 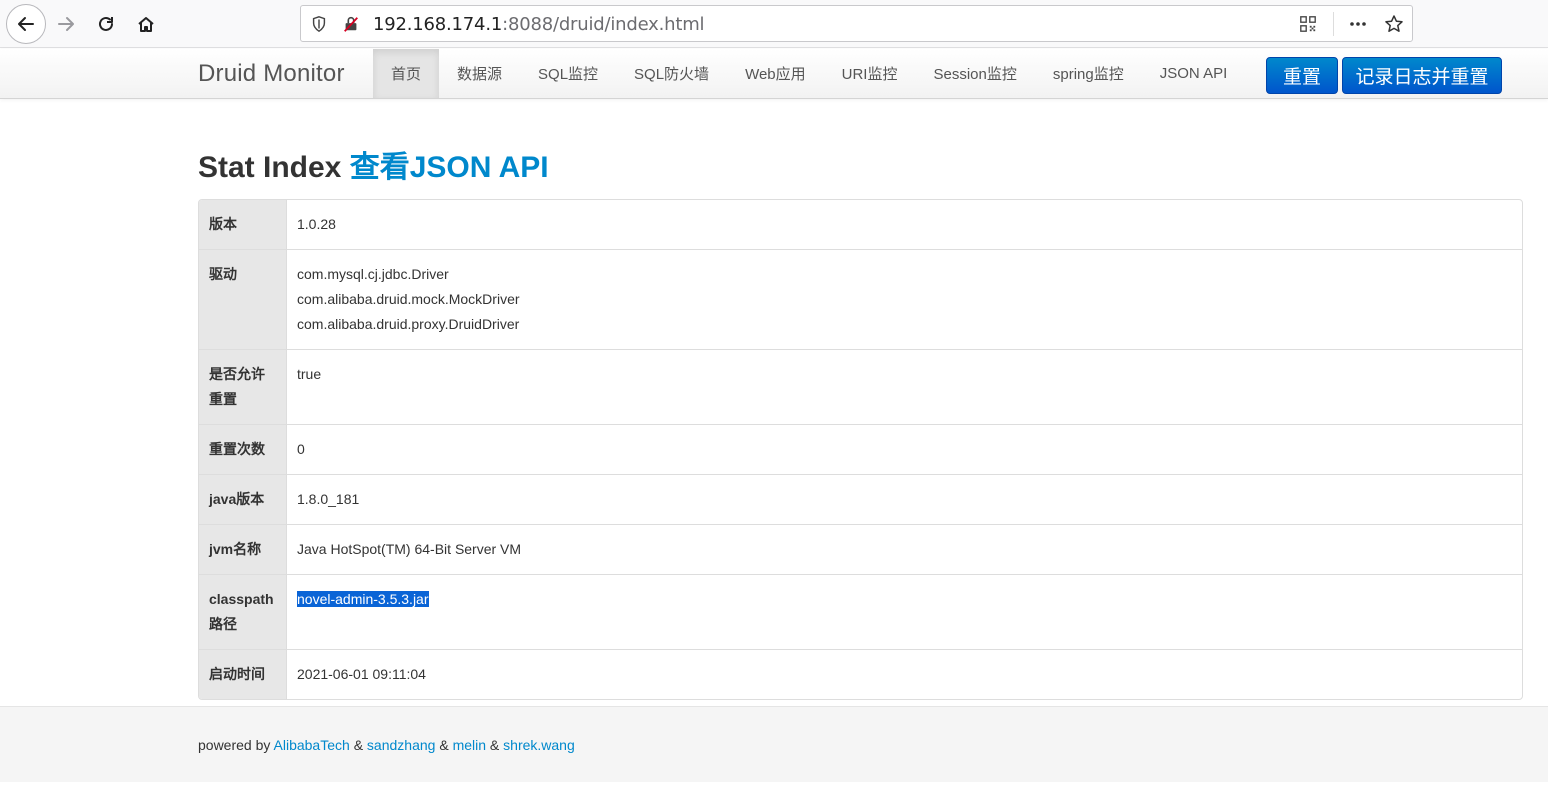 What do you see at coordinates (904, 612) in the screenshot?
I see `row-value: novel-admin-3.5.3.jar` at bounding box center [904, 612].